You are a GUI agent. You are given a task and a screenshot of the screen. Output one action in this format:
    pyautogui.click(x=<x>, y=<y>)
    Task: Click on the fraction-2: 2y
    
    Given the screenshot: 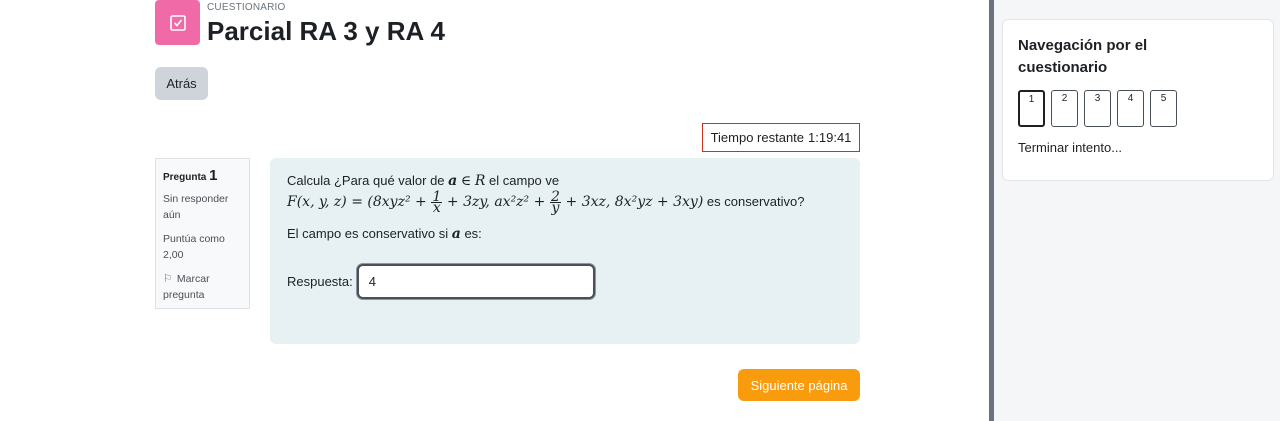 What is the action you would take?
    pyautogui.click(x=555, y=203)
    